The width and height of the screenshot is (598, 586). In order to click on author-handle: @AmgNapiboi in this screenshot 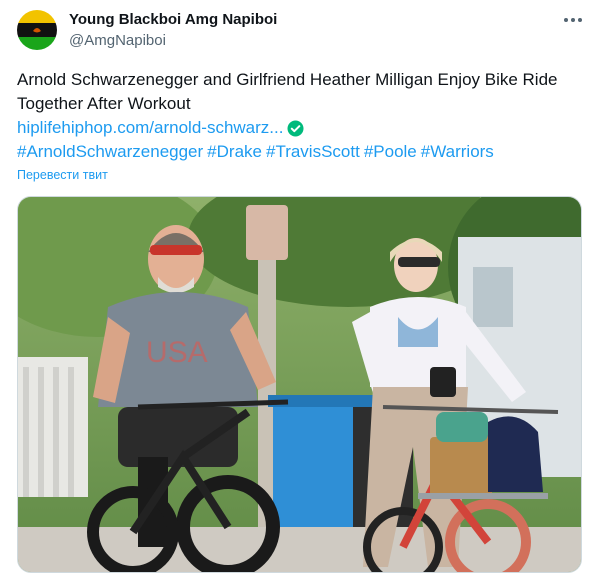, I will do `click(117, 41)`.